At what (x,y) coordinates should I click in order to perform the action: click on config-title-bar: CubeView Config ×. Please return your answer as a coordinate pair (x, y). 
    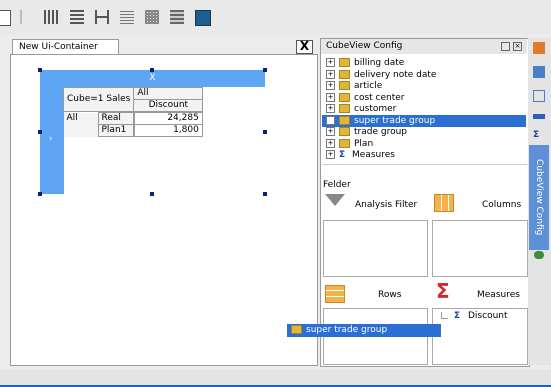
    Looking at the image, I should click on (424, 46).